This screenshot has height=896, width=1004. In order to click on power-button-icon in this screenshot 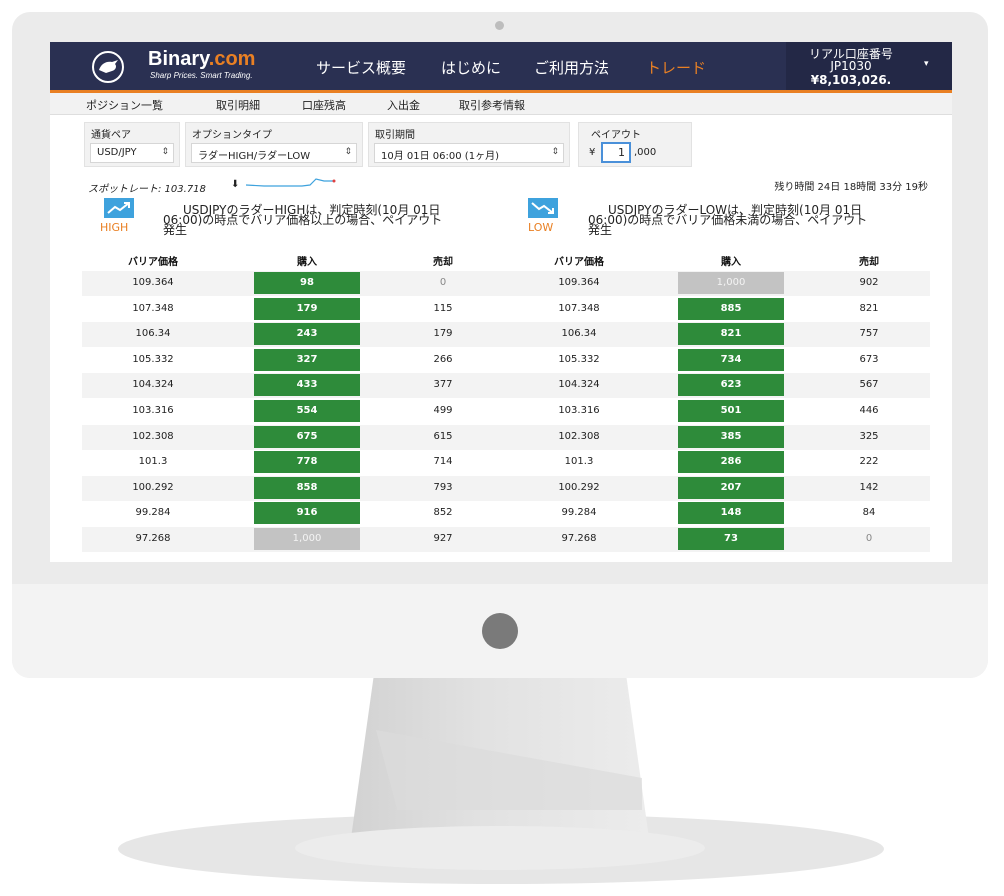, I will do `click(500, 631)`.